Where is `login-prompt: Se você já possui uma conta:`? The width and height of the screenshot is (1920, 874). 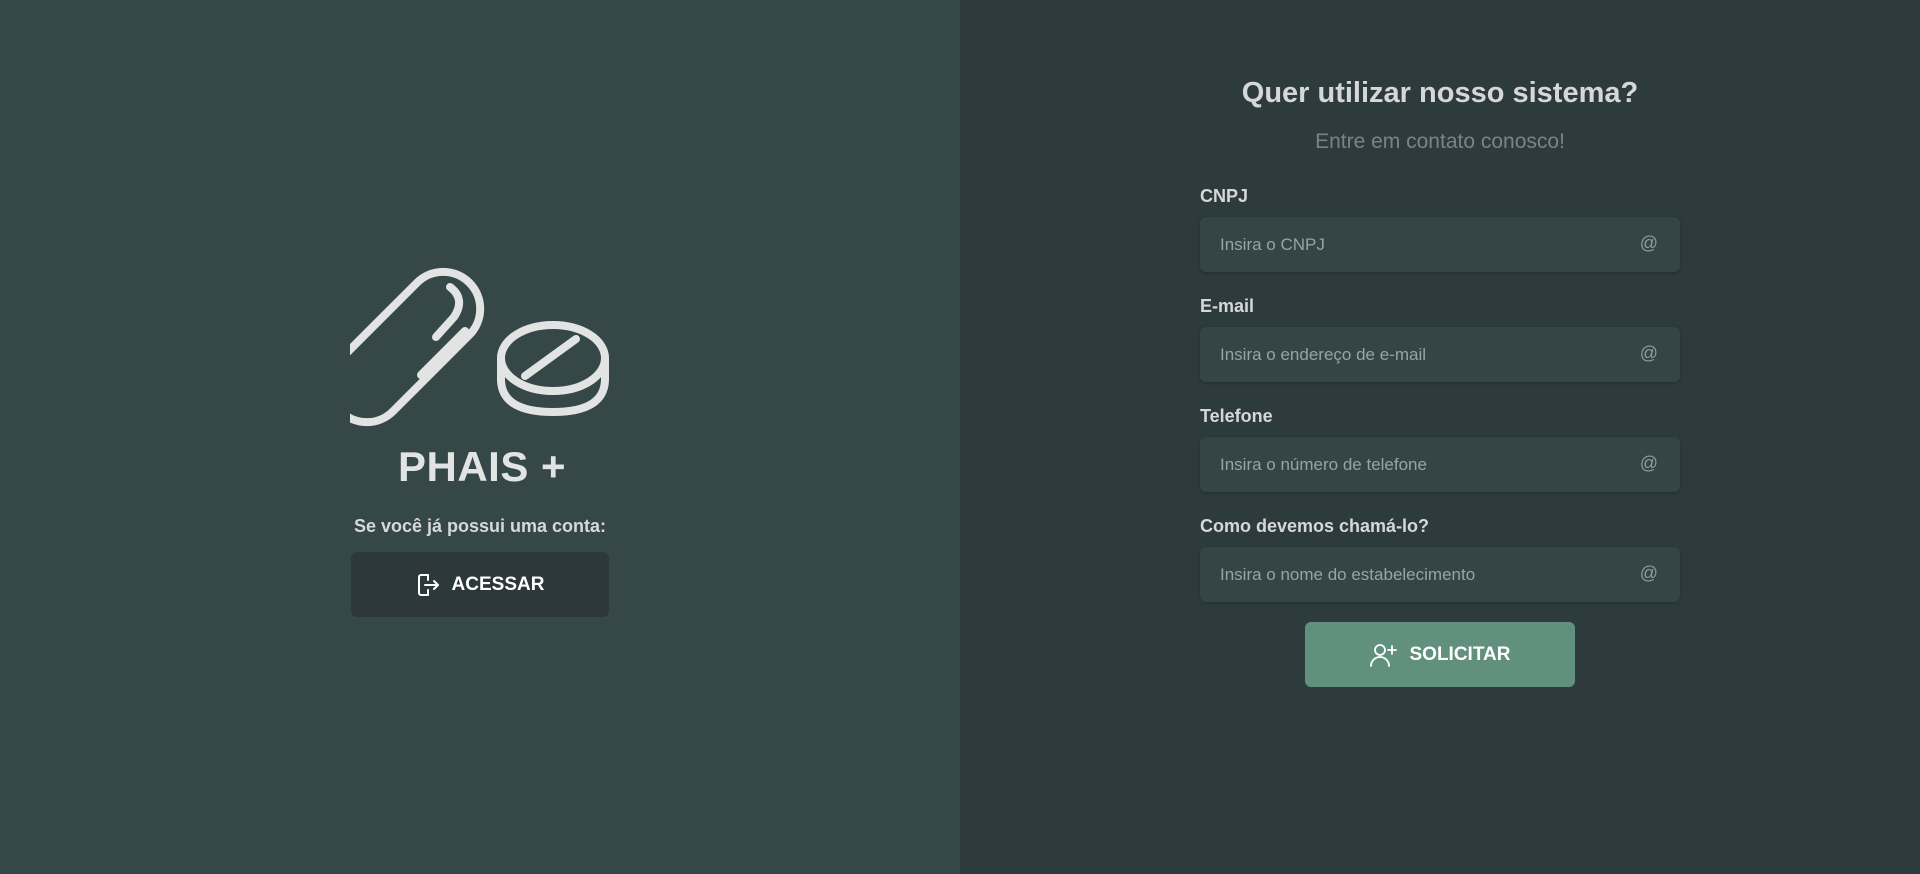
login-prompt: Se você já possui uma conta: is located at coordinates (480, 526).